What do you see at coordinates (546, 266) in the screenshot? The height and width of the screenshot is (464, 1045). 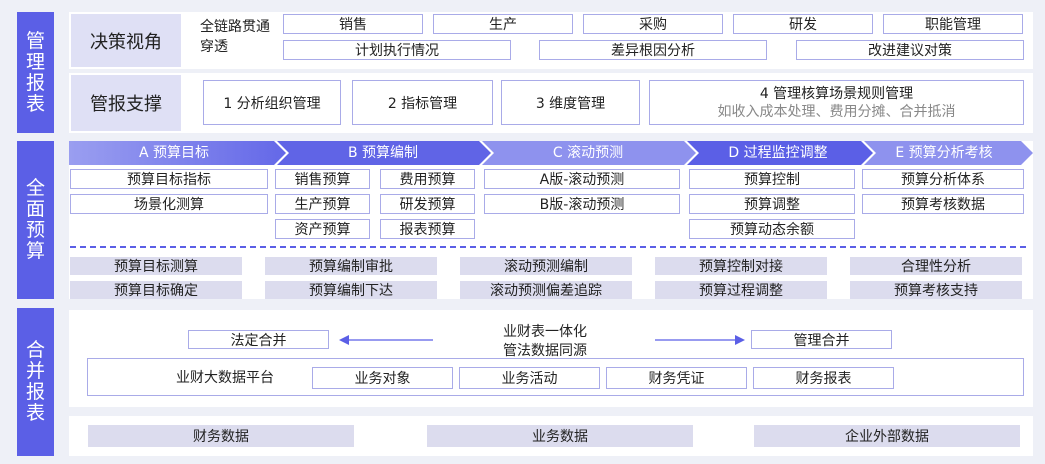 I see `budget-support-row1-2: 滚动预测编制` at bounding box center [546, 266].